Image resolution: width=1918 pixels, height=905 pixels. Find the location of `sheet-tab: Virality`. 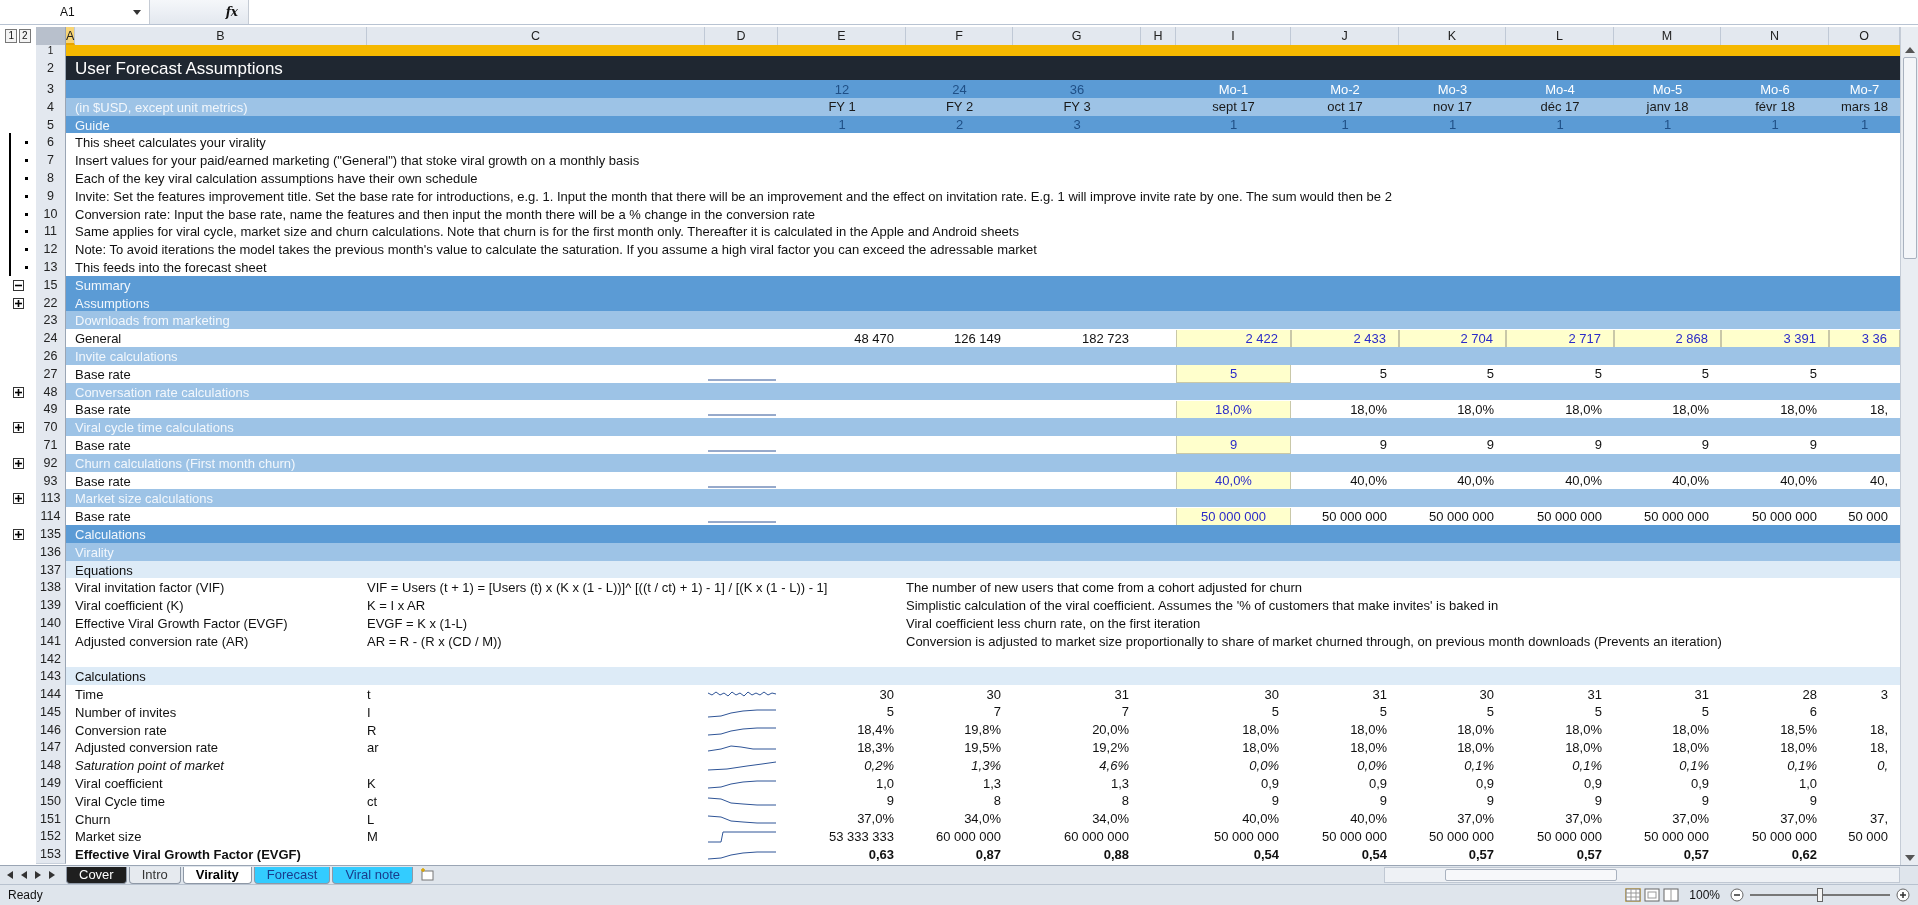

sheet-tab: Virality is located at coordinates (217, 875).